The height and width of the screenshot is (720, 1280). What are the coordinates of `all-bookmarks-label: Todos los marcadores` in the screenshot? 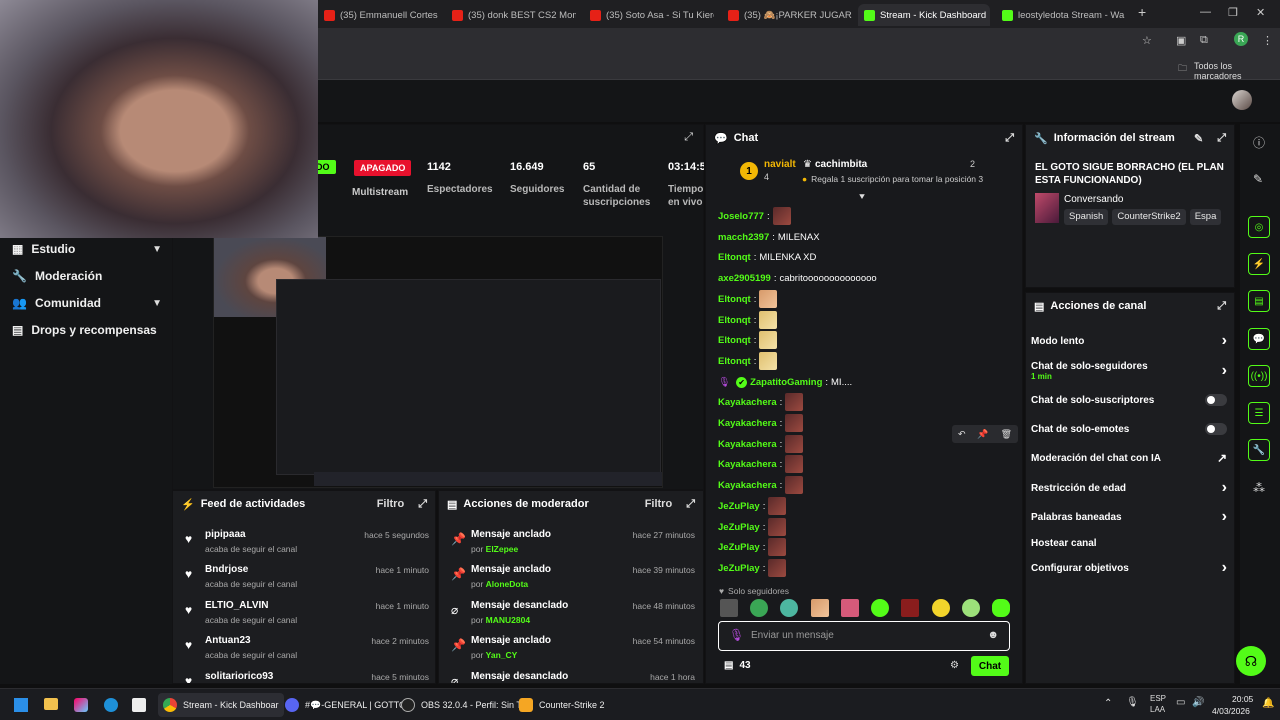 It's located at (1237, 71).